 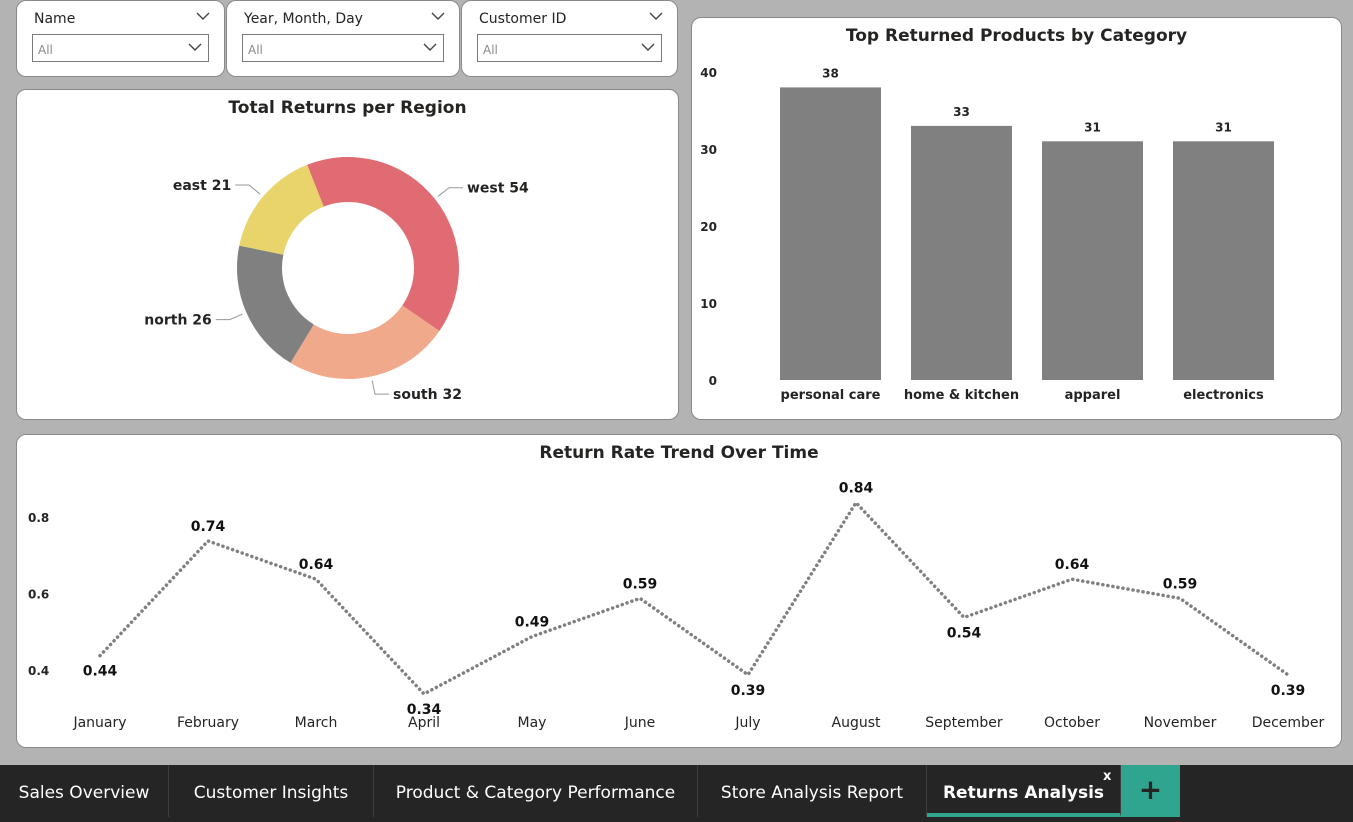 I want to click on bar-y-tick: 30, so click(x=708, y=150).